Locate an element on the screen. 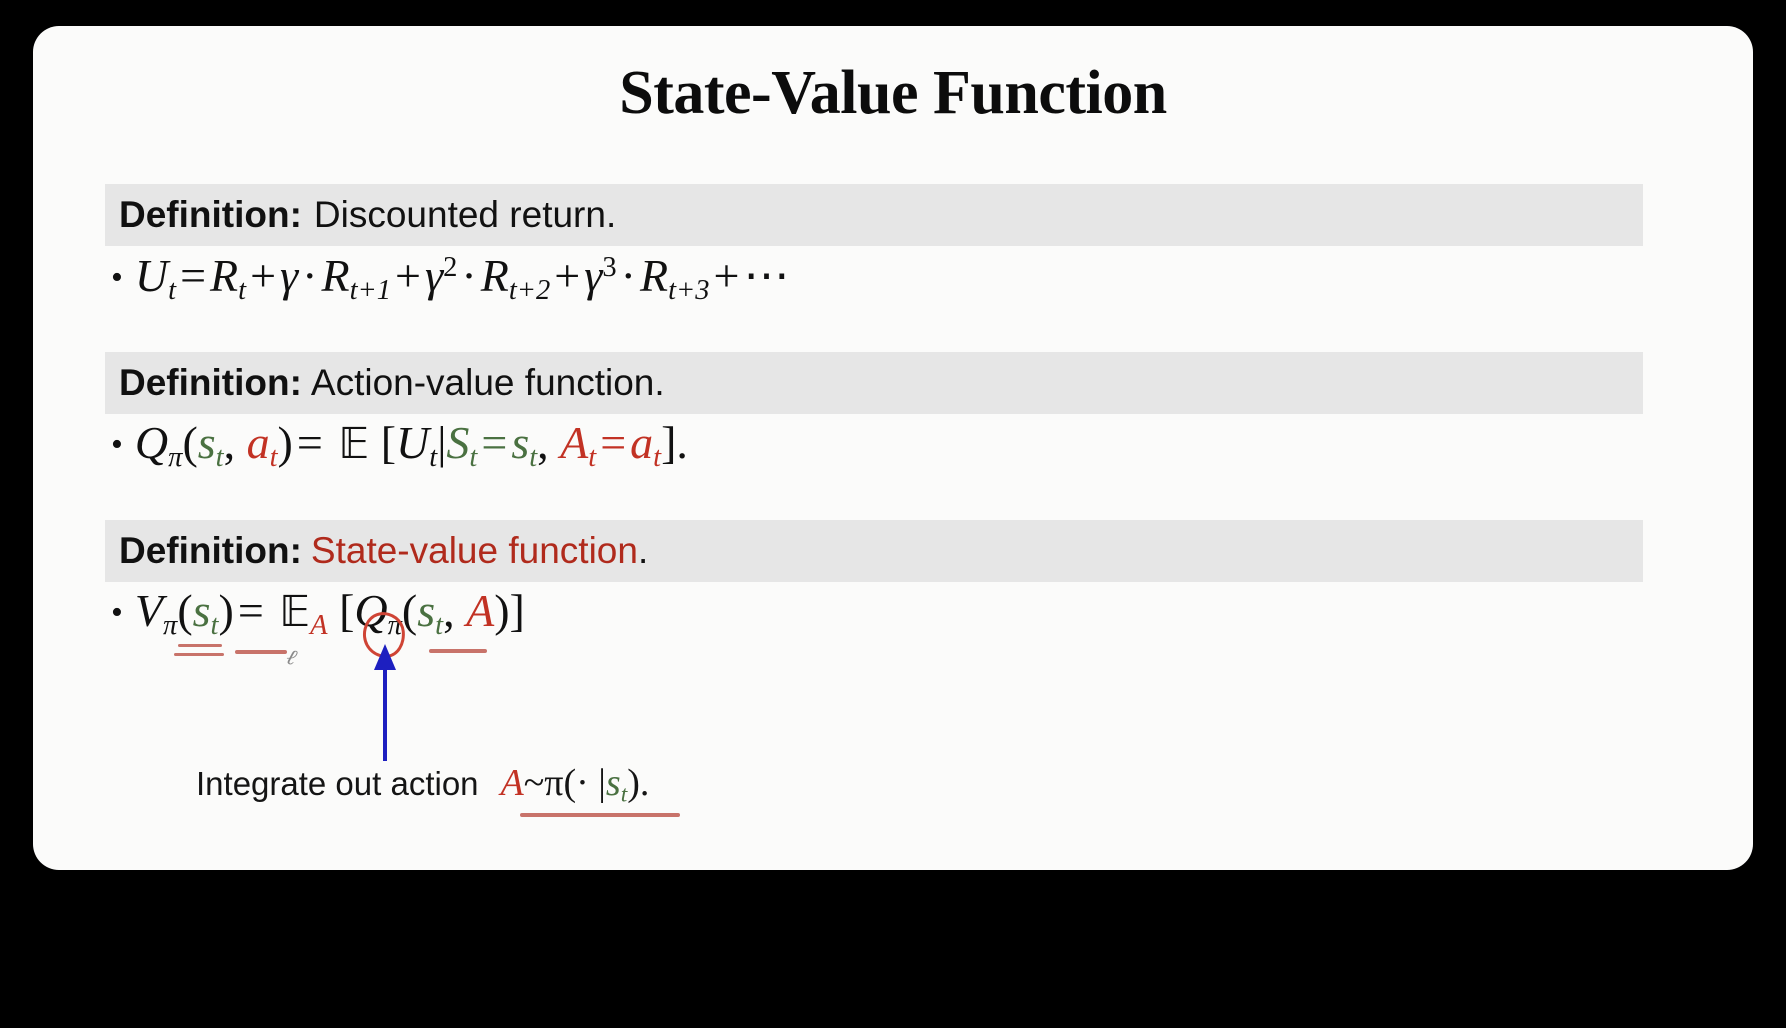 Image resolution: width=1786 pixels, height=1028 pixels. formula-u-term3-sub: t+2 is located at coordinates (529, 290).